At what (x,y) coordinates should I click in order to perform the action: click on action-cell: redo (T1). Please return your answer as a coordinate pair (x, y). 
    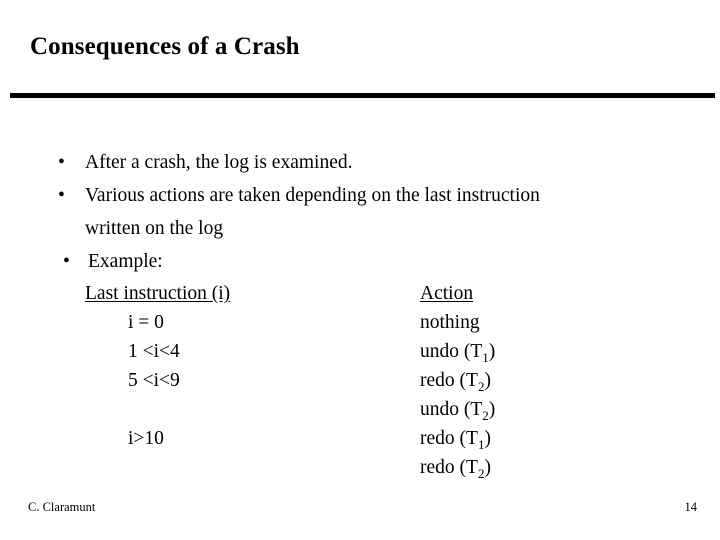
    Looking at the image, I should click on (455, 438).